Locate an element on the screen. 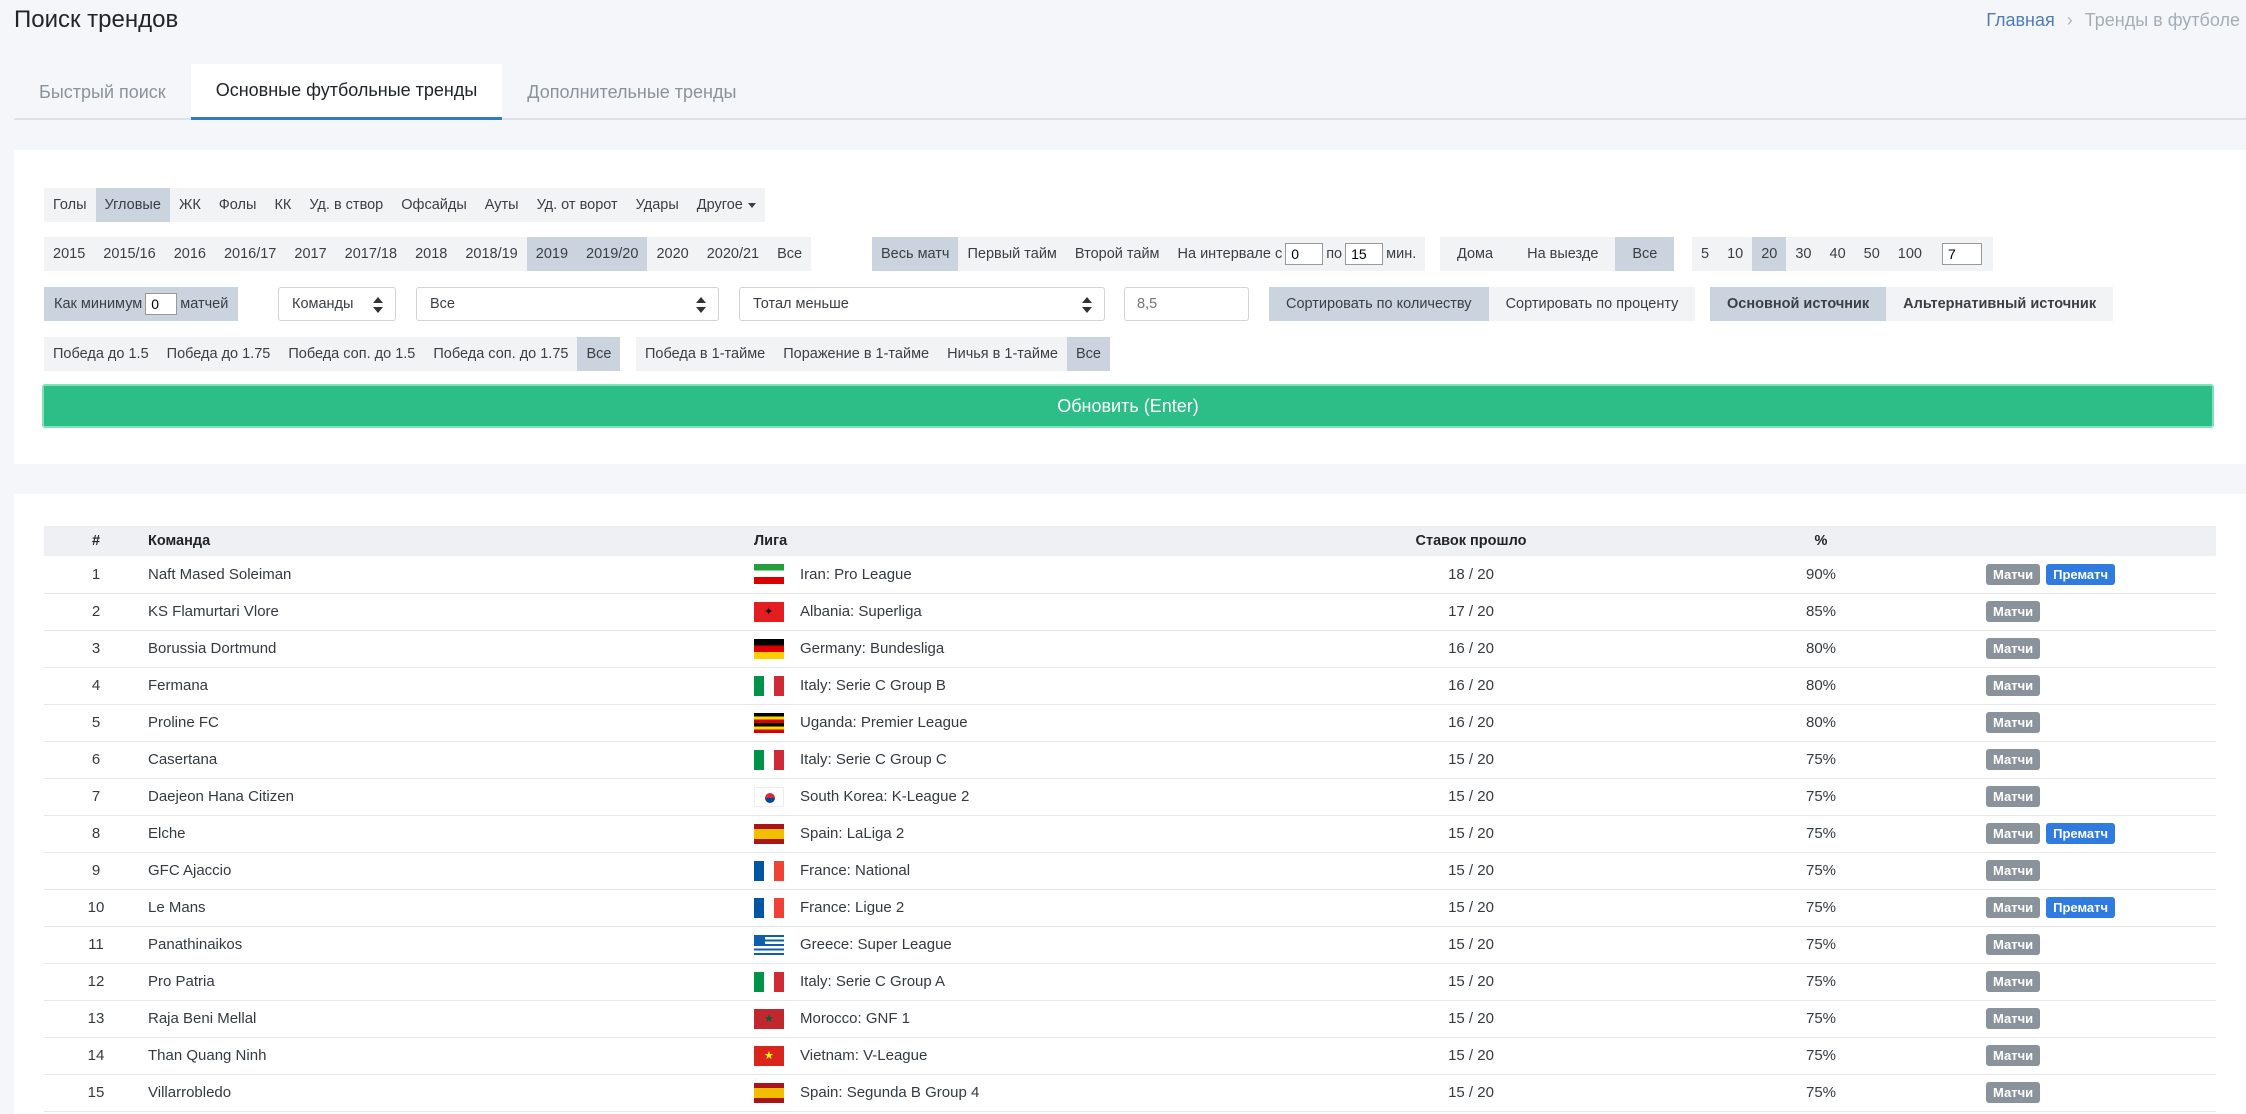 The height and width of the screenshot is (1114, 2246). handicap-button: Победа соп. до 1.75 is located at coordinates (500, 354).